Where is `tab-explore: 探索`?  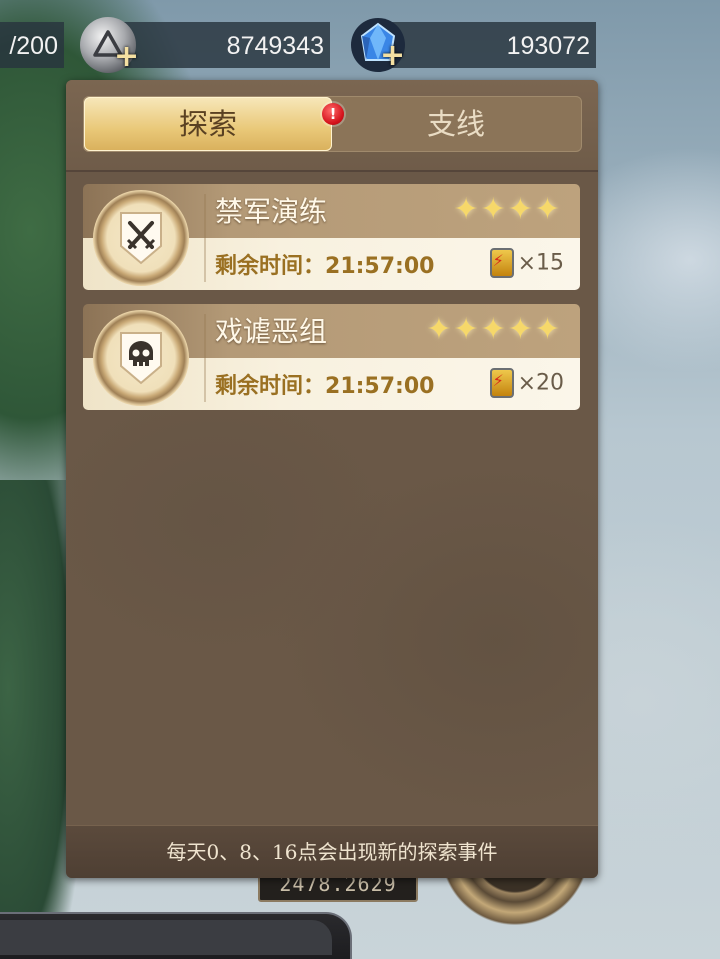
tab-explore: 探索 is located at coordinates (208, 124).